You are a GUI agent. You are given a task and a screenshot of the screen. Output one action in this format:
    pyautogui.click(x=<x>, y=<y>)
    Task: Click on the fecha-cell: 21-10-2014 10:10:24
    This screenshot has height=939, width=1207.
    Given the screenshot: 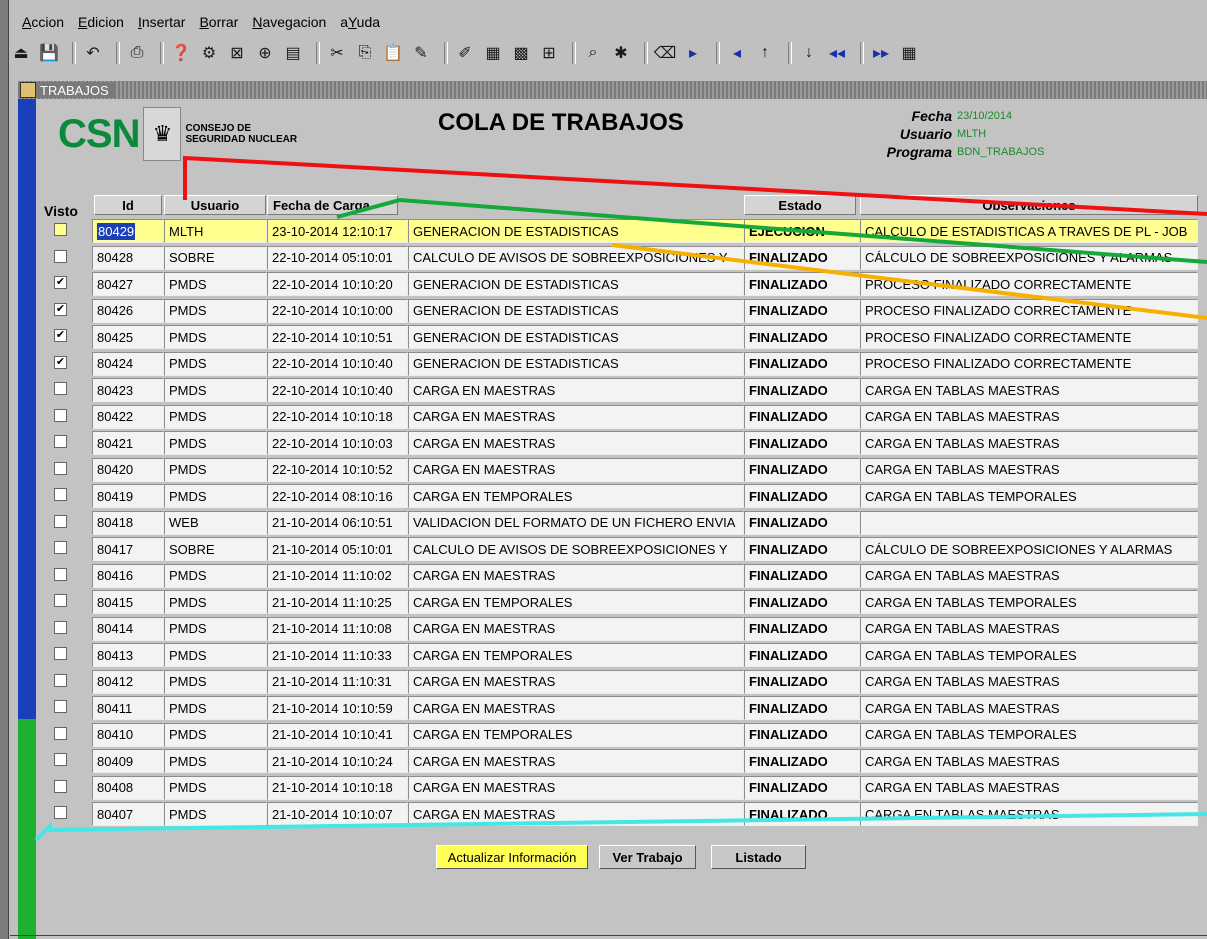 What is the action you would take?
    pyautogui.click(x=337, y=761)
    